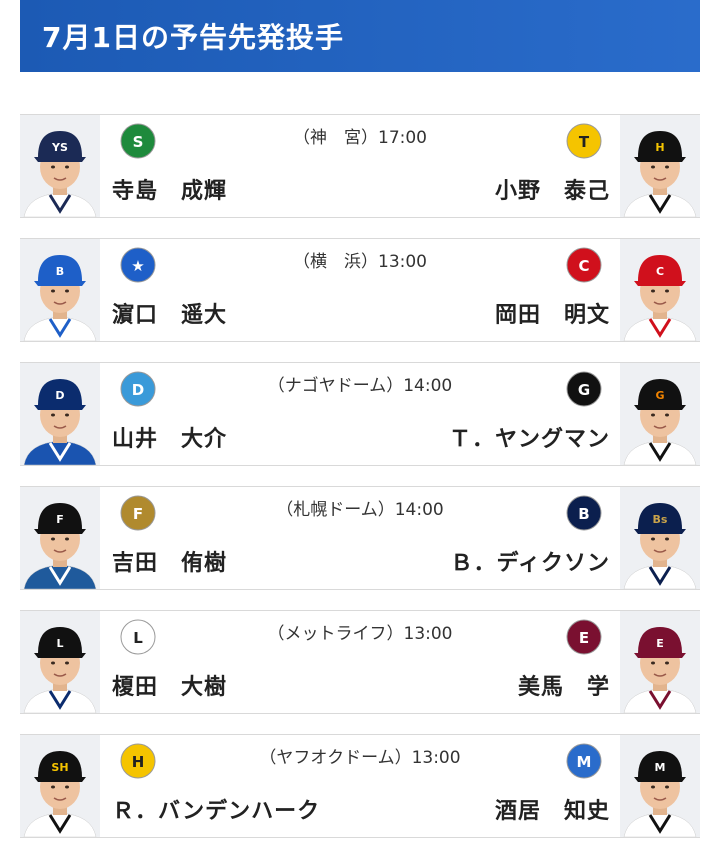 This screenshot has width=720, height=843. What do you see at coordinates (360, 758) in the screenshot?
I see `venue-time: （ヤフオクドーム）13:00` at bounding box center [360, 758].